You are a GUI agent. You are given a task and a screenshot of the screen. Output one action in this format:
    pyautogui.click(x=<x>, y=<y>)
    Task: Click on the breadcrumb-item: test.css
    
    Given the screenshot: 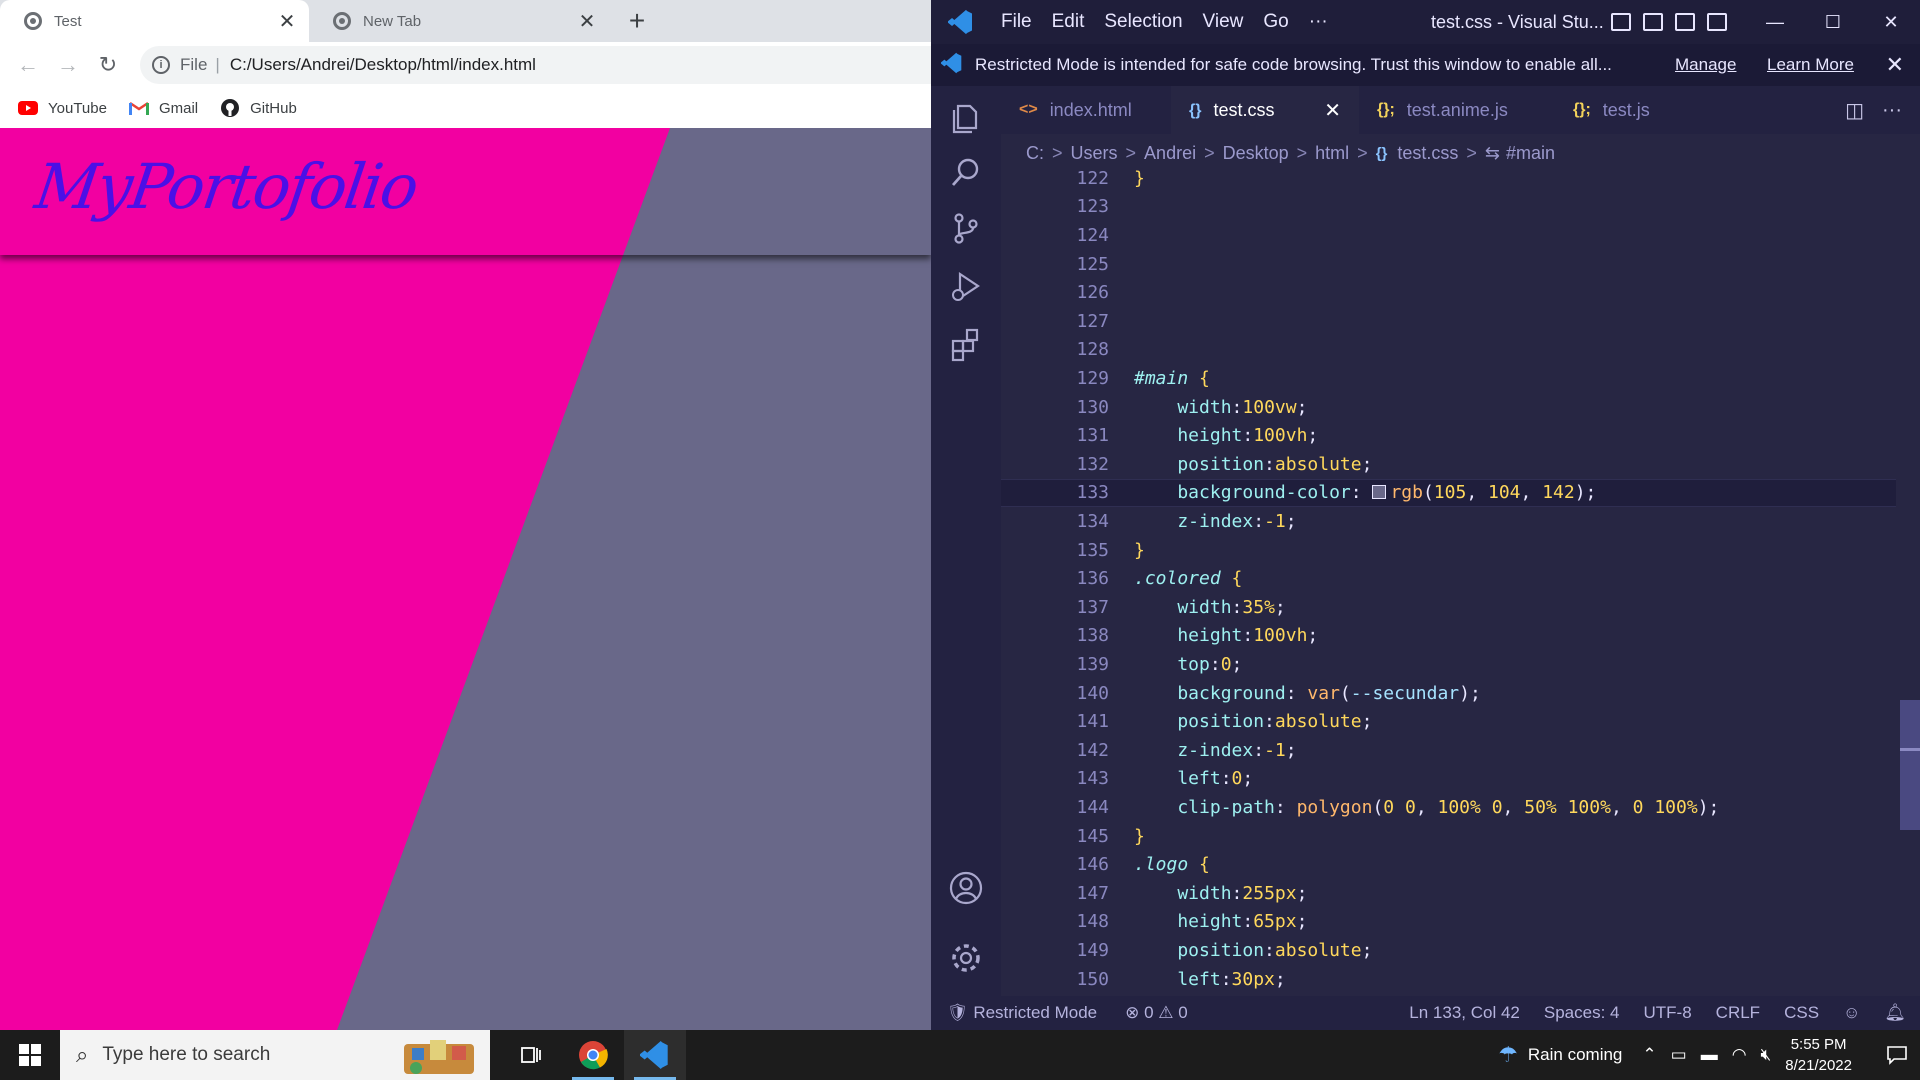 What is the action you would take?
    pyautogui.click(x=1427, y=153)
    